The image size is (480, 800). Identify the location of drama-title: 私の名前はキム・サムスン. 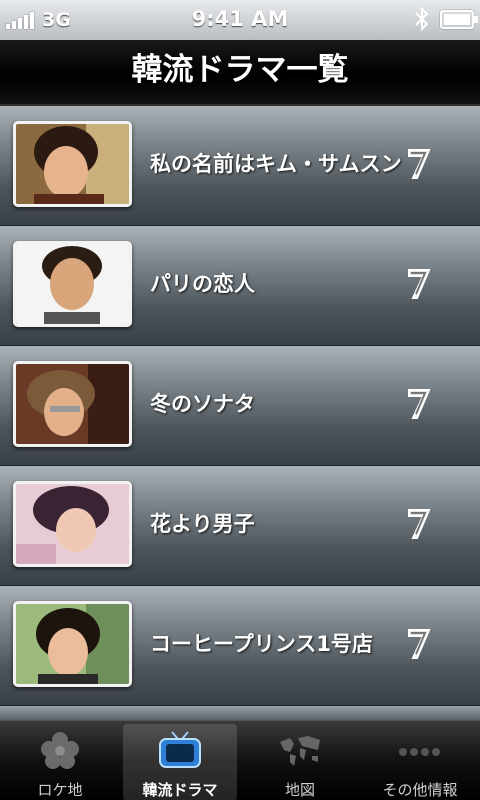
(276, 164).